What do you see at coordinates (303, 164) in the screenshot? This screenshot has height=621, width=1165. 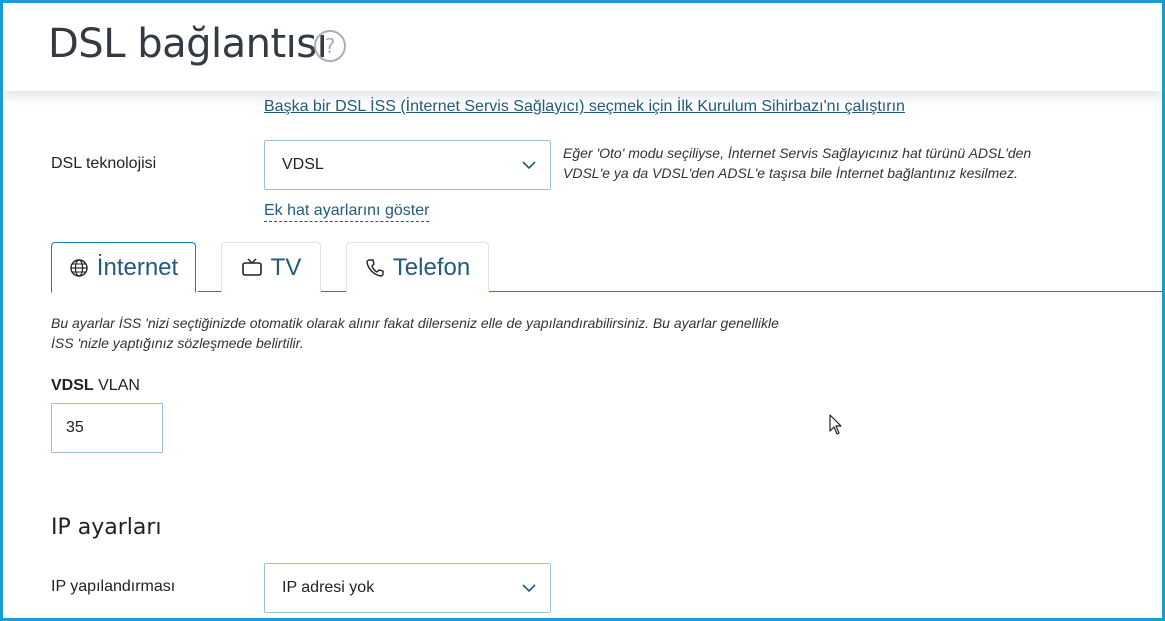 I see `dsl-technology-value: VDSL` at bounding box center [303, 164].